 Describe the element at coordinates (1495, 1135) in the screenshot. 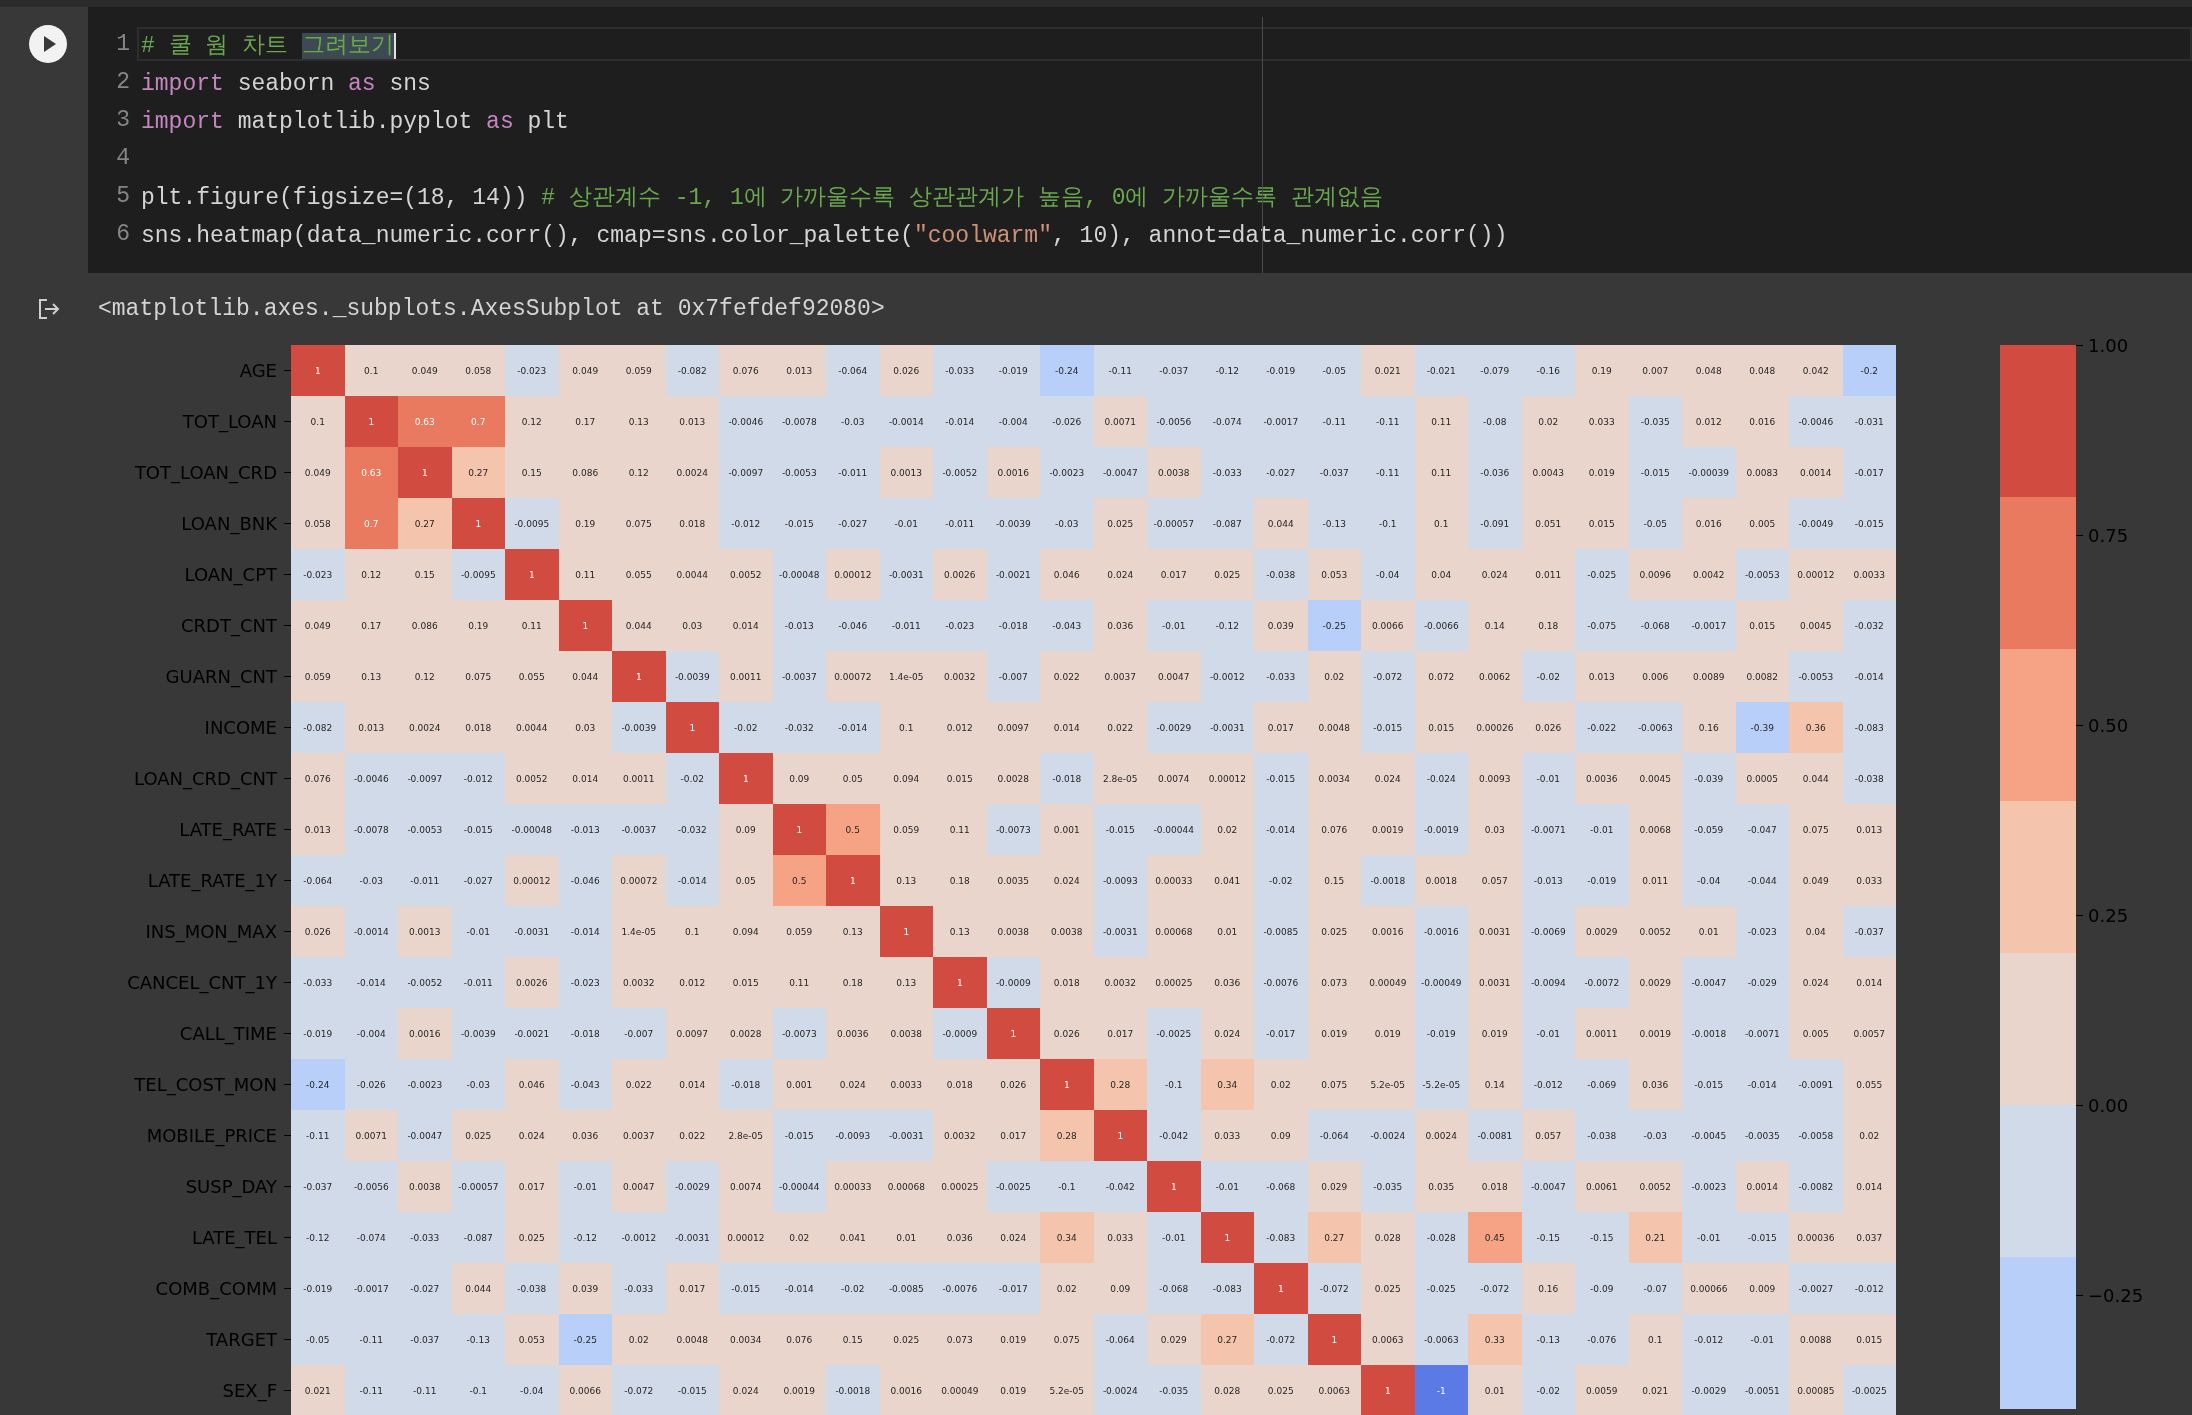

I see `heatmap-cell: -0.0081` at that location.